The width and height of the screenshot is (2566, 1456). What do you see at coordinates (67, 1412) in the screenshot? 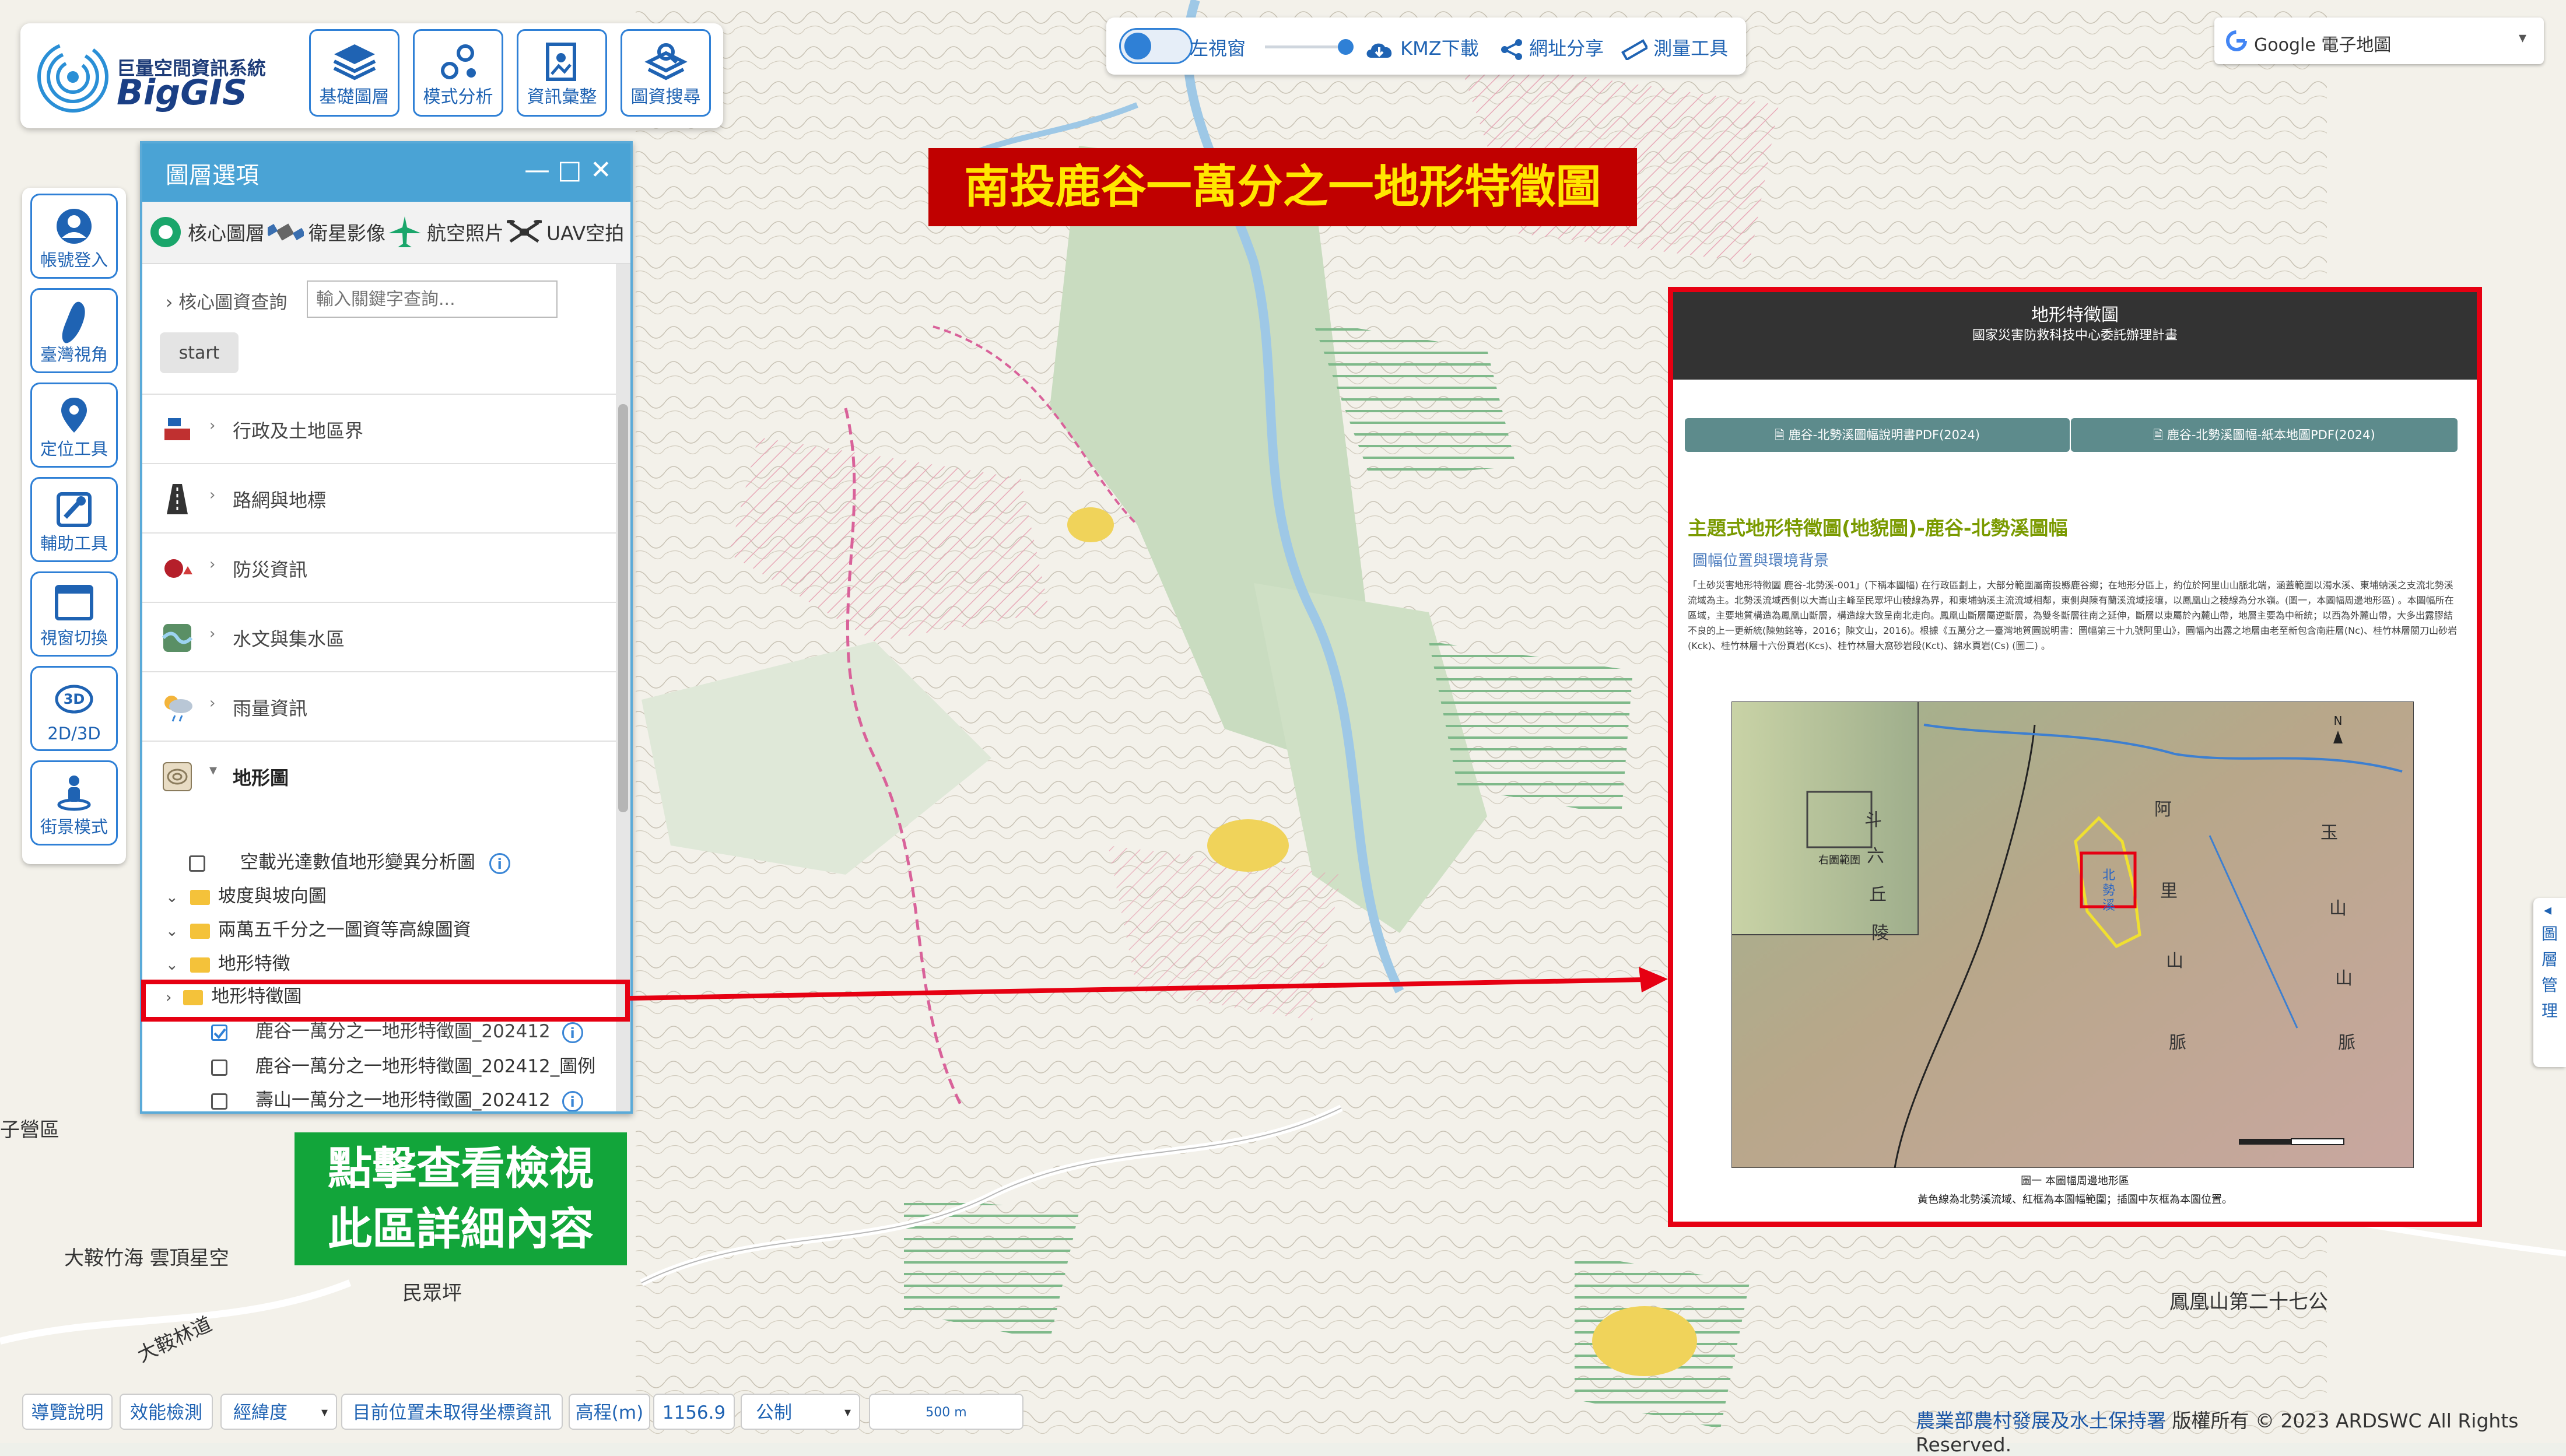
I see `guide-button: 導覽說明` at bounding box center [67, 1412].